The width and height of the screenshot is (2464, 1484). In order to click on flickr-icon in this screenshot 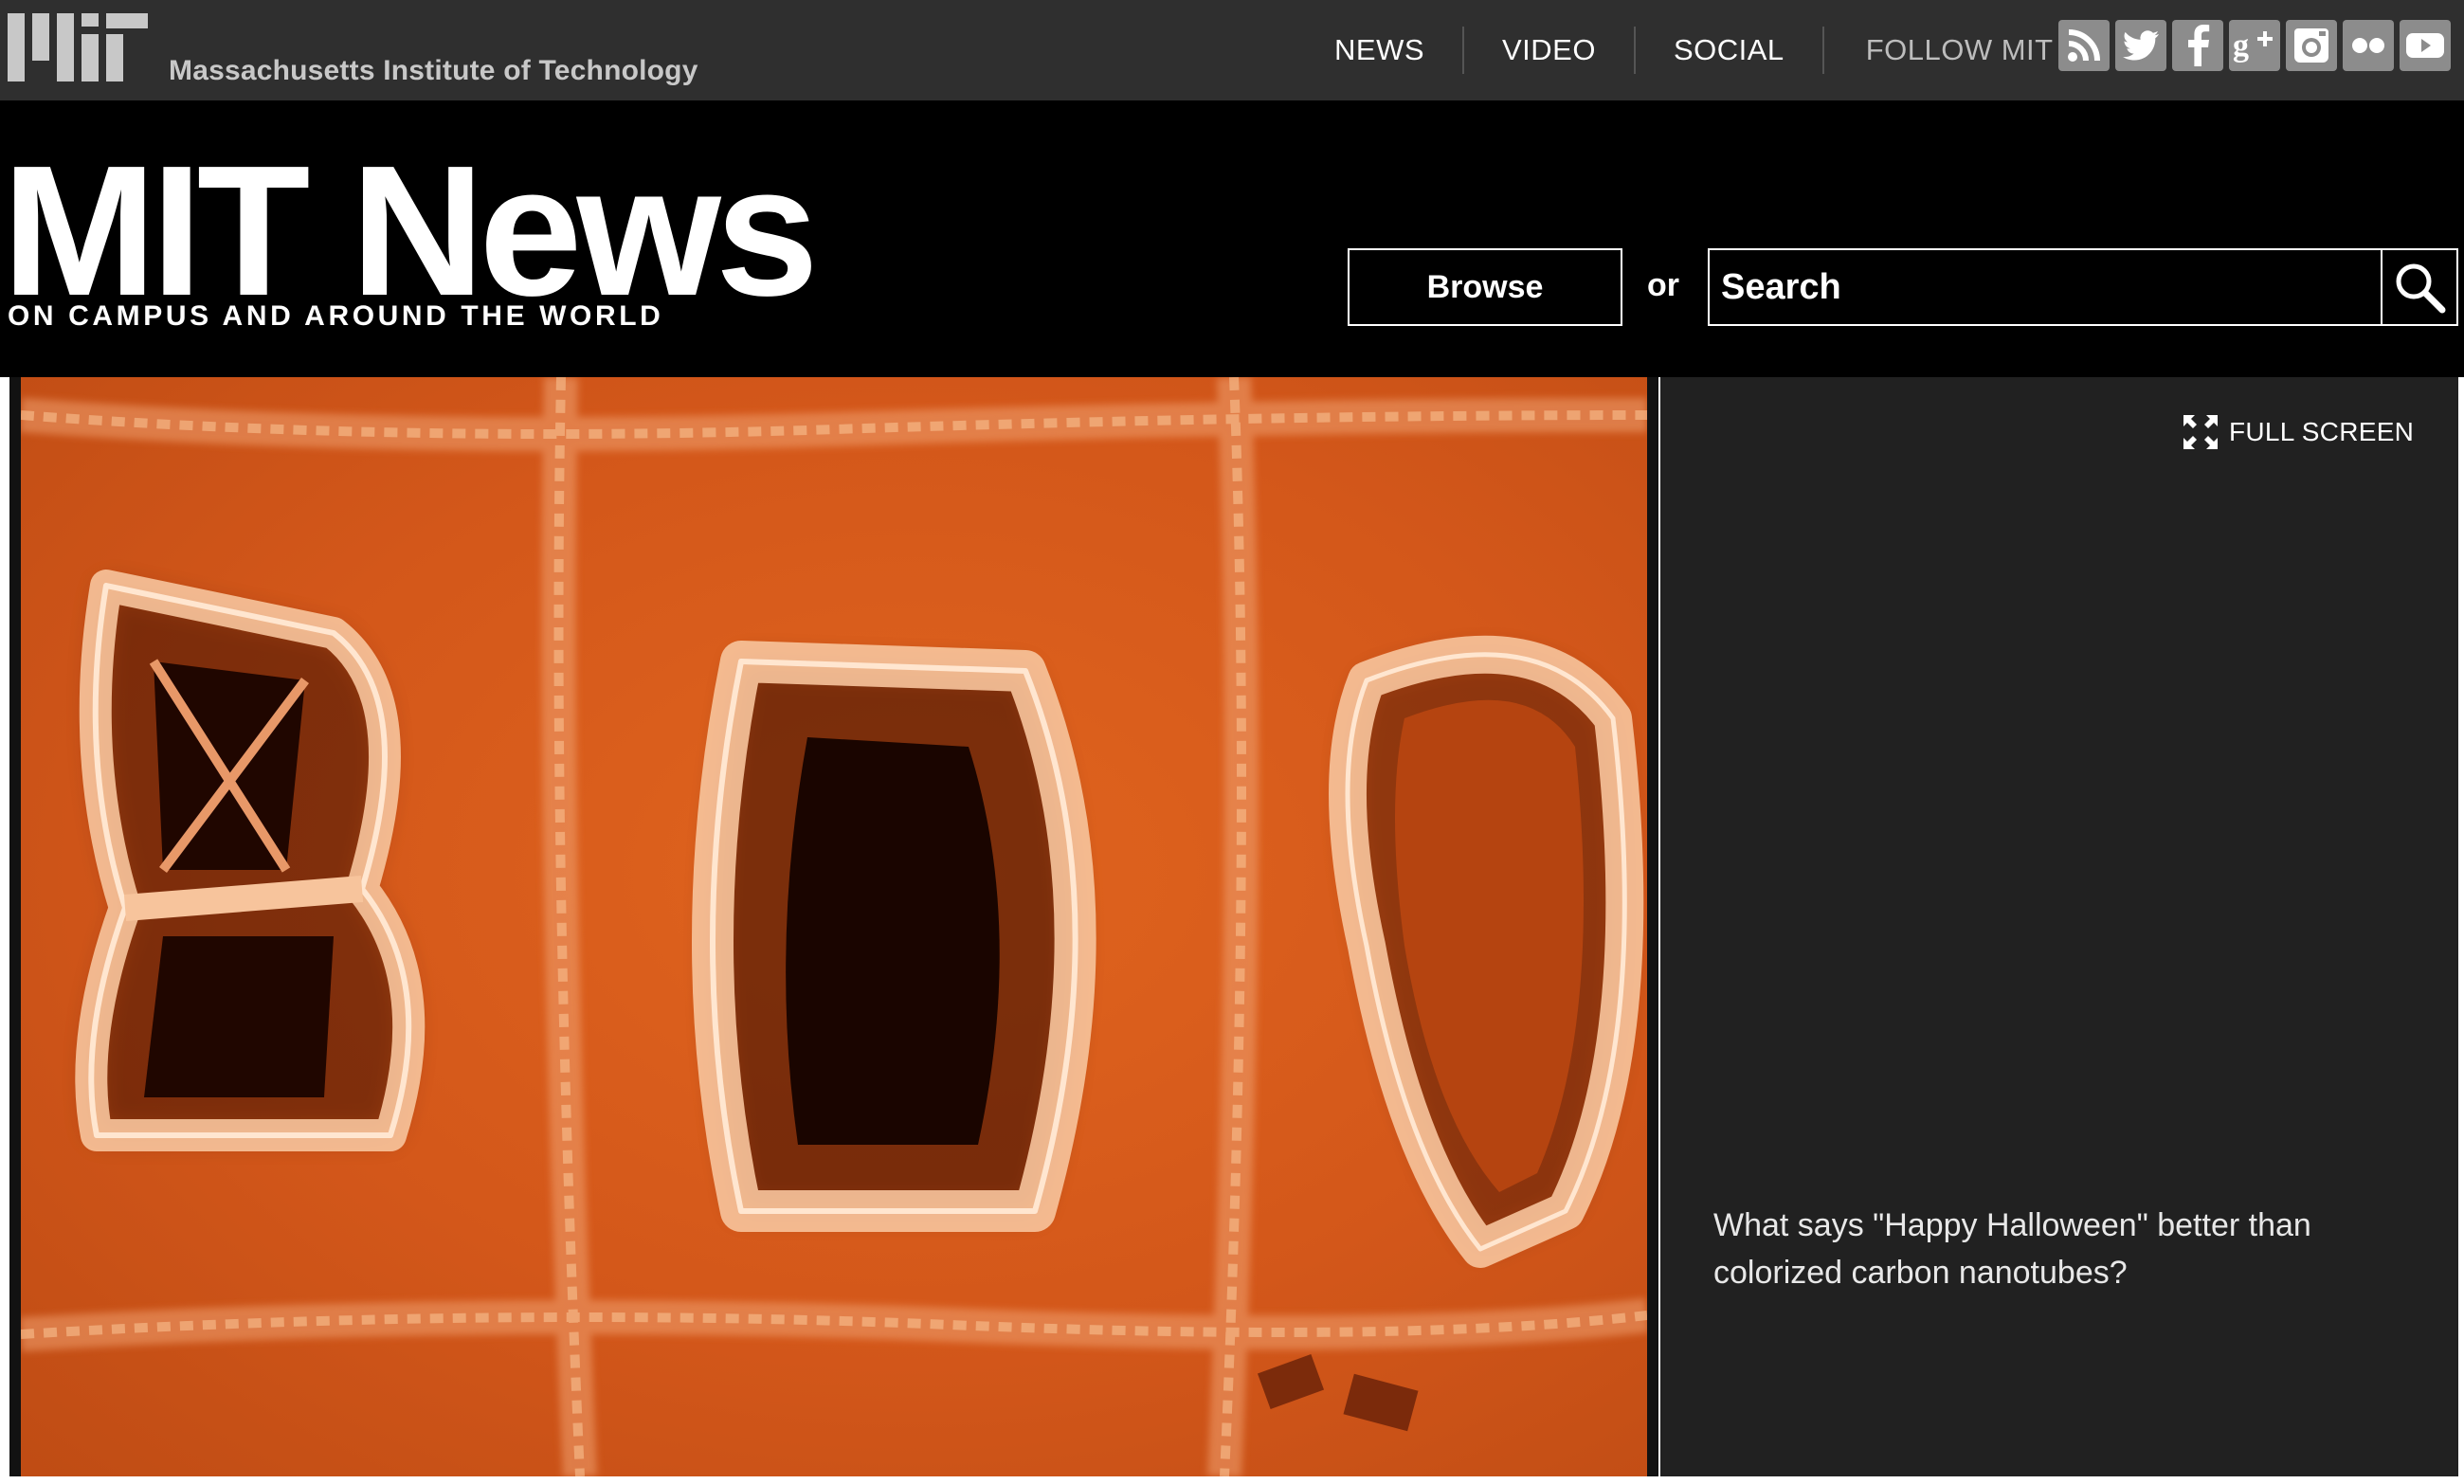, I will do `click(2368, 45)`.